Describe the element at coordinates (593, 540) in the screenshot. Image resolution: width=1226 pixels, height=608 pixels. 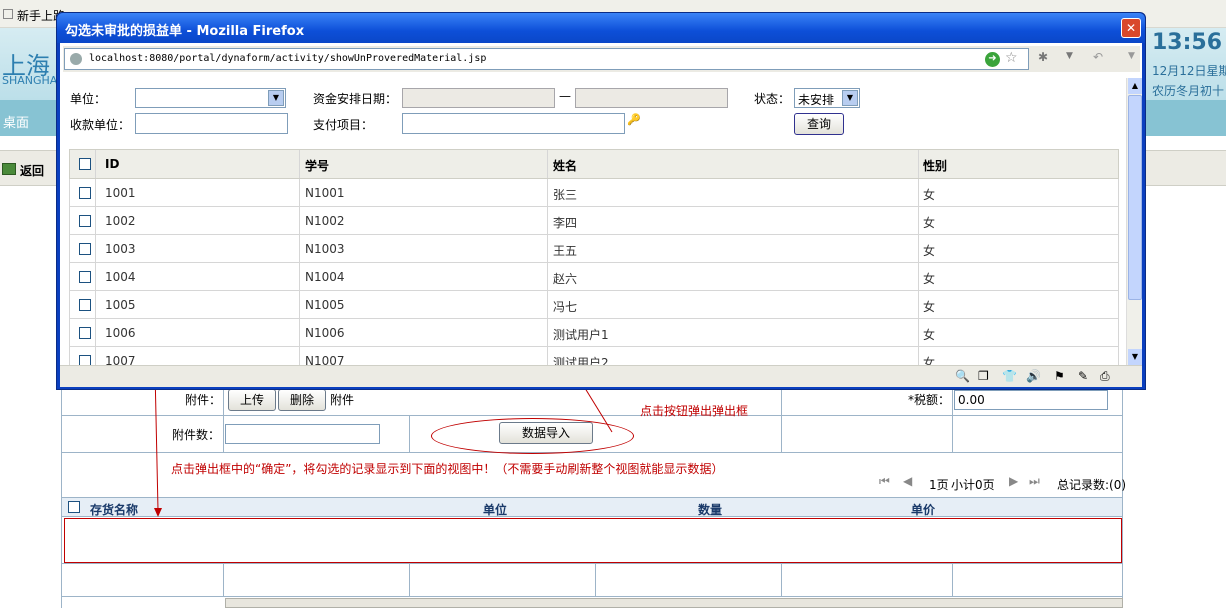
I see `target-view-box` at that location.